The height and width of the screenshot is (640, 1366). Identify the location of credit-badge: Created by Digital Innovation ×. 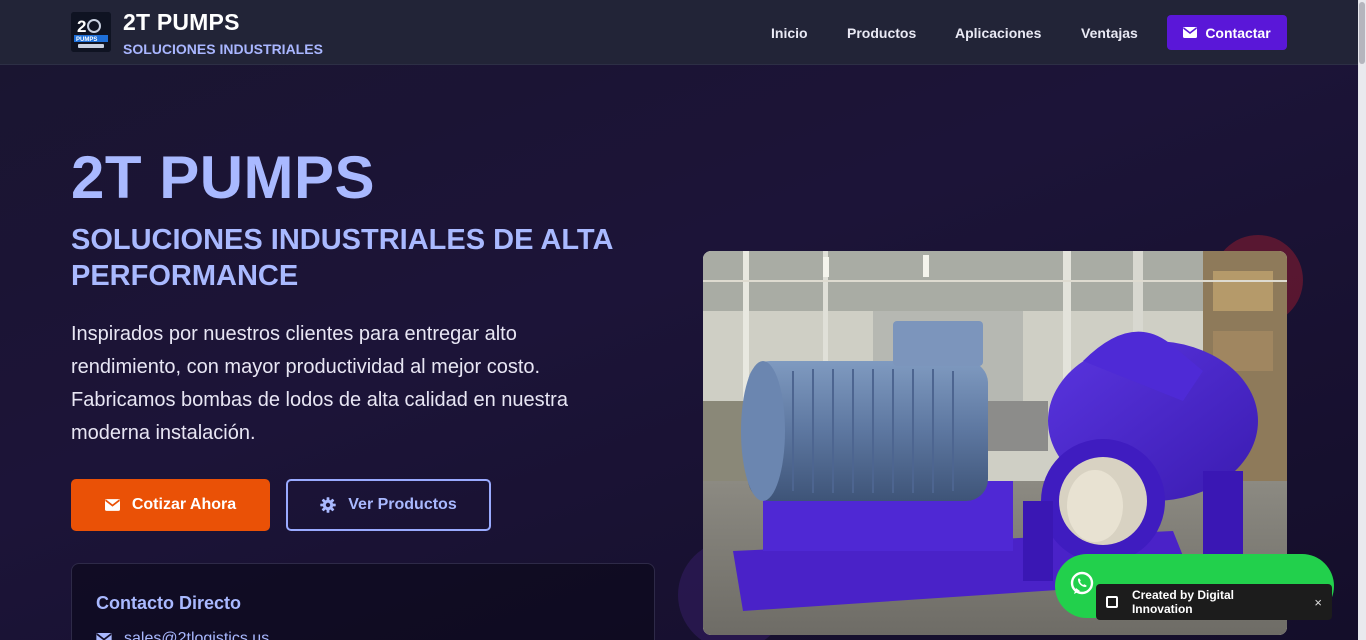
(1214, 602).